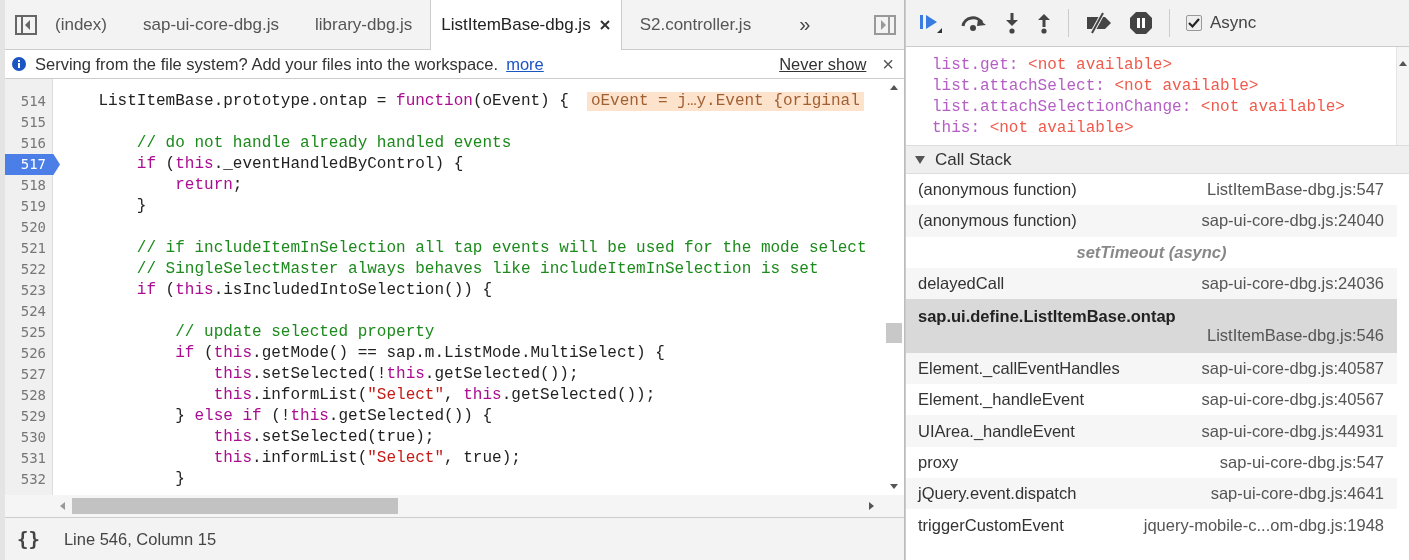  What do you see at coordinates (28, 185) in the screenshot?
I see `line-number: 518` at bounding box center [28, 185].